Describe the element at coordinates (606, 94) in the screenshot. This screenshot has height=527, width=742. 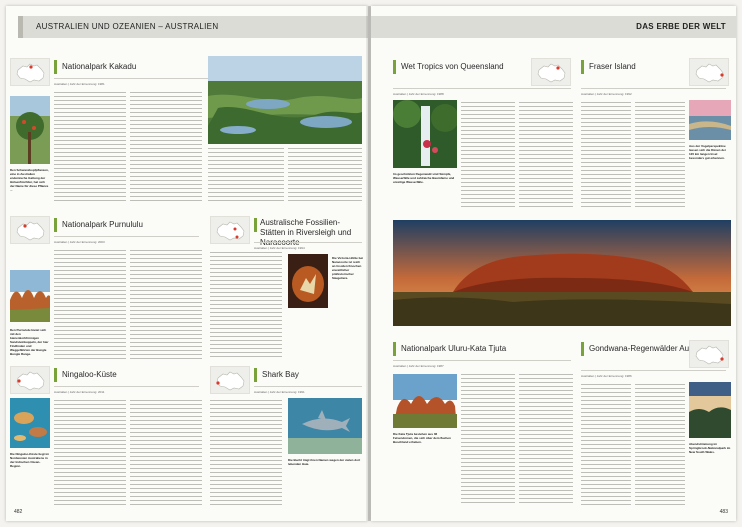
I see `section-meta-fraser-island: Australien | Jahr der Ernennung: 1992` at that location.